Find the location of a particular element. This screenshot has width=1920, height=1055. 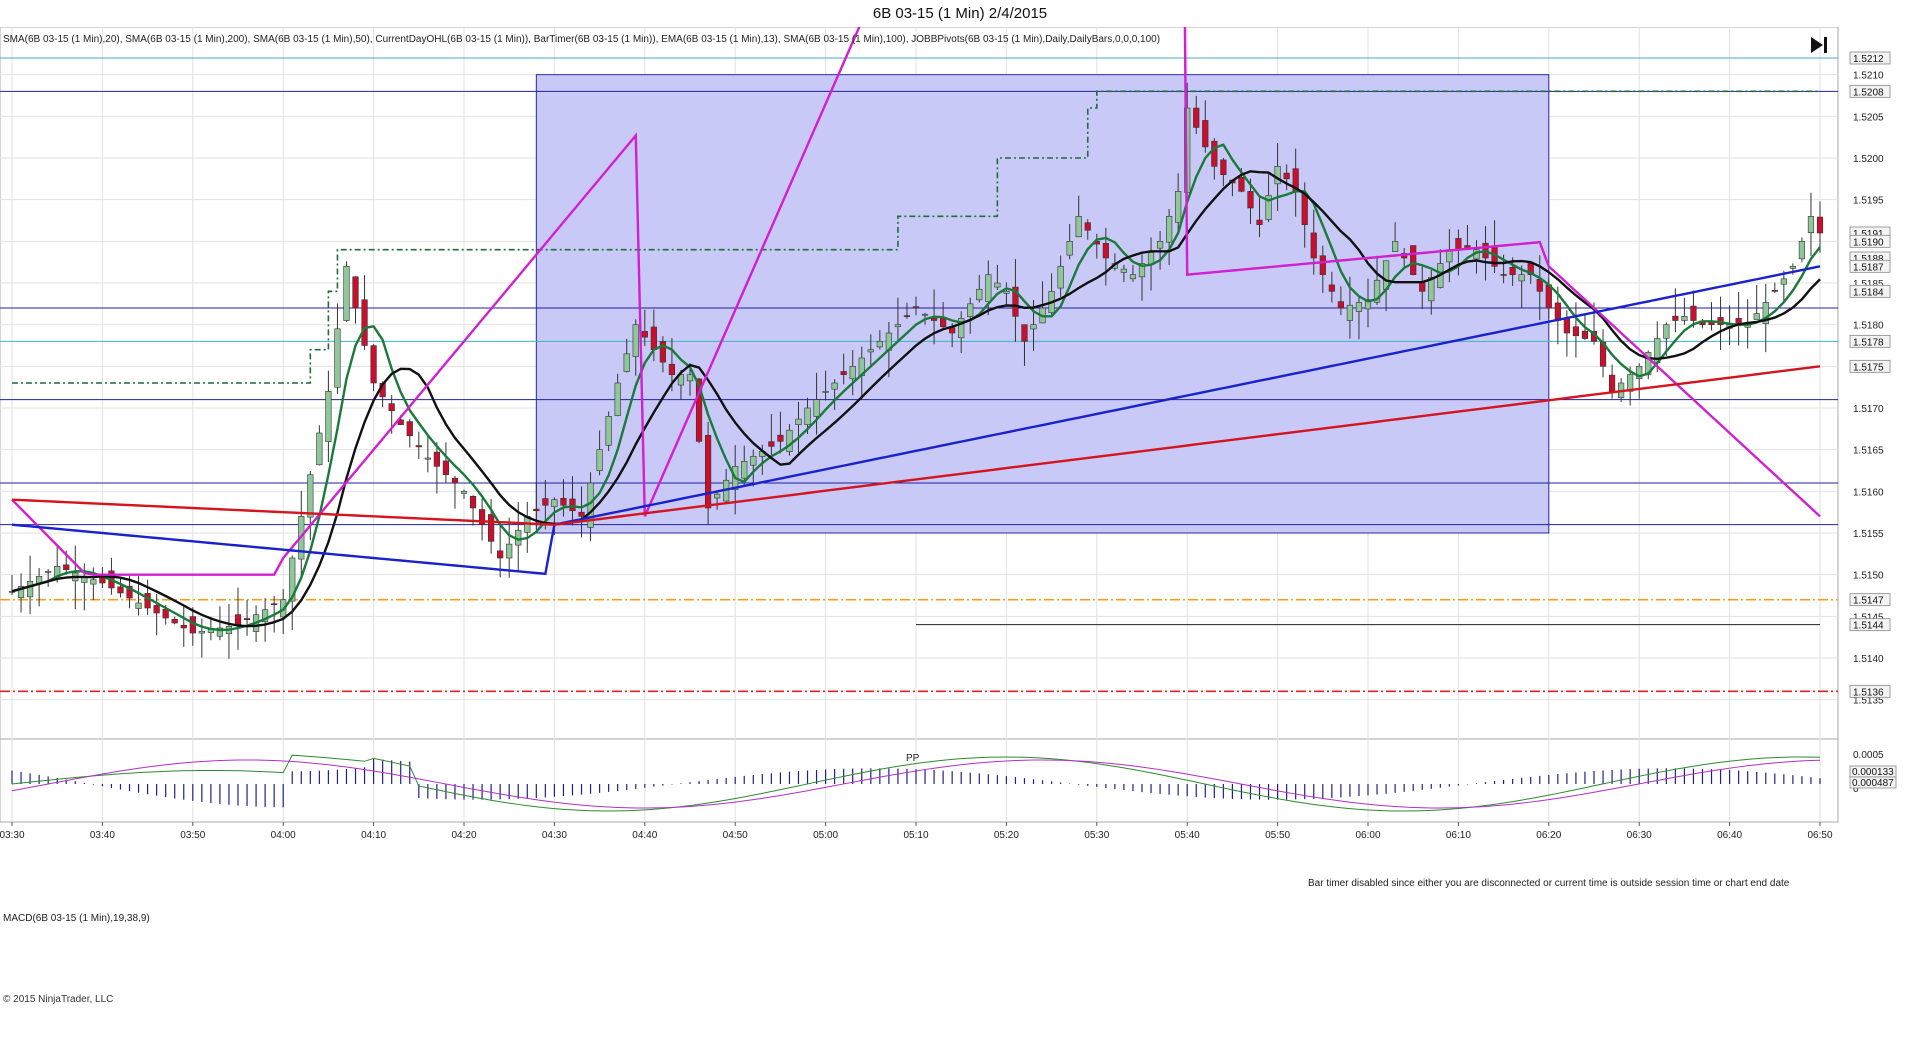

time-label: 03:50 is located at coordinates (192, 835).